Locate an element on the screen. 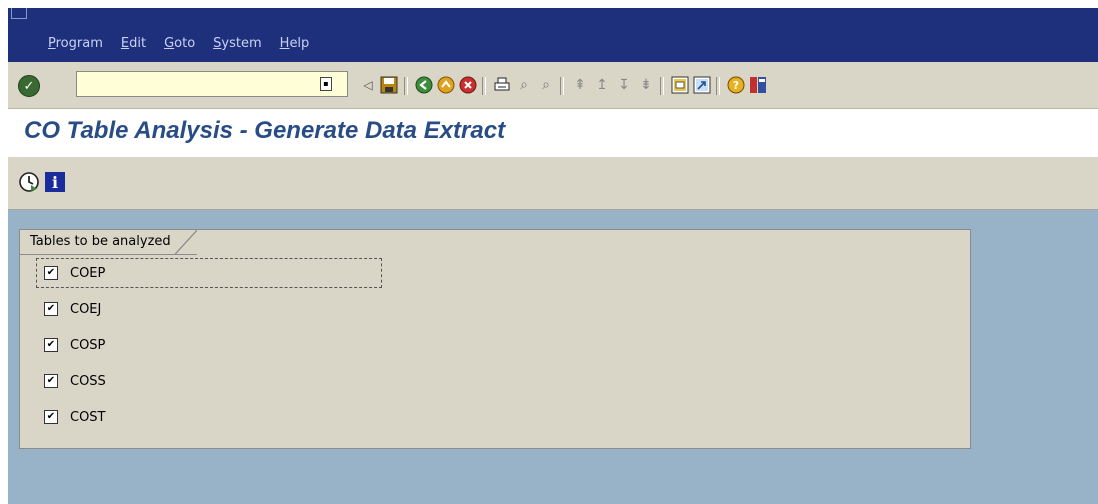 This screenshot has width=1098, height=504. exit-icon is located at coordinates (446, 85).